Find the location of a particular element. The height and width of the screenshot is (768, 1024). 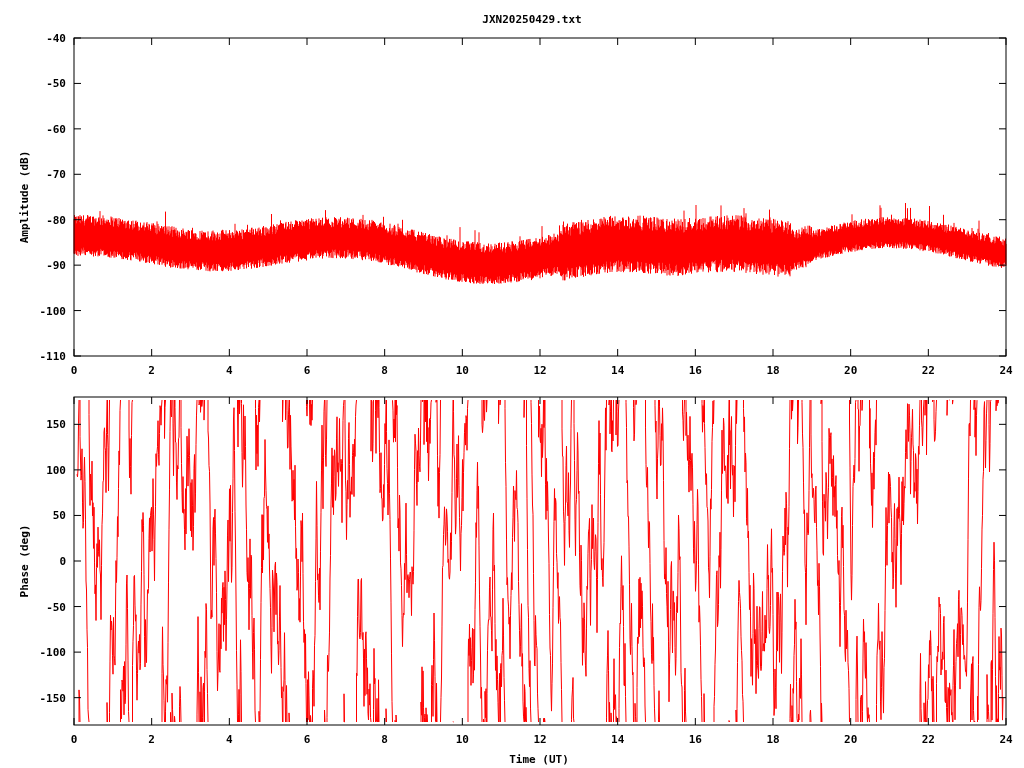

chart-title: JXN20250429.txt is located at coordinates (532, 19).